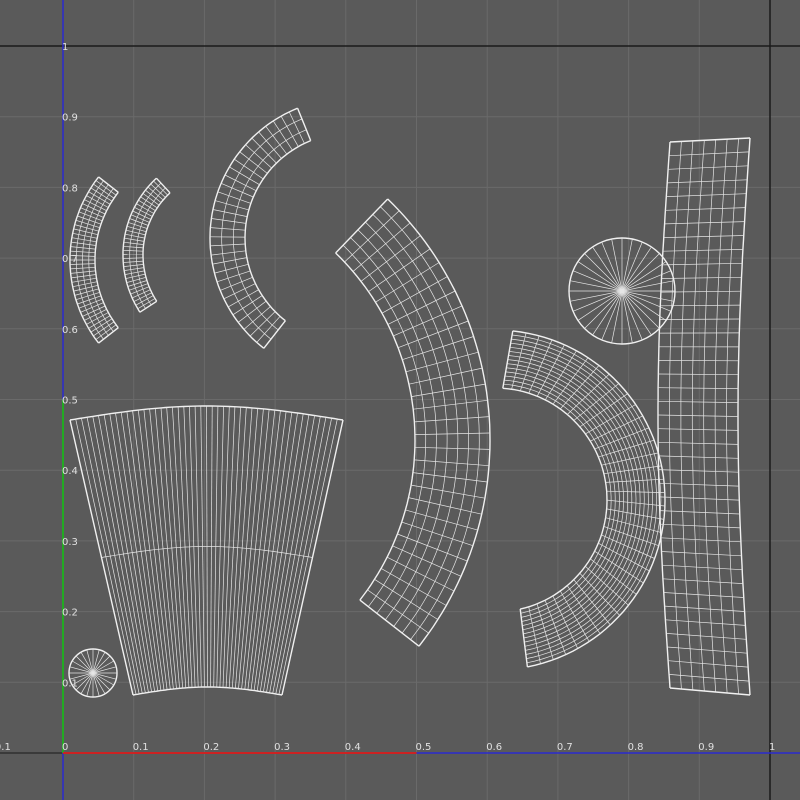  I want to click on v-tick-label: 0.2, so click(70, 613).